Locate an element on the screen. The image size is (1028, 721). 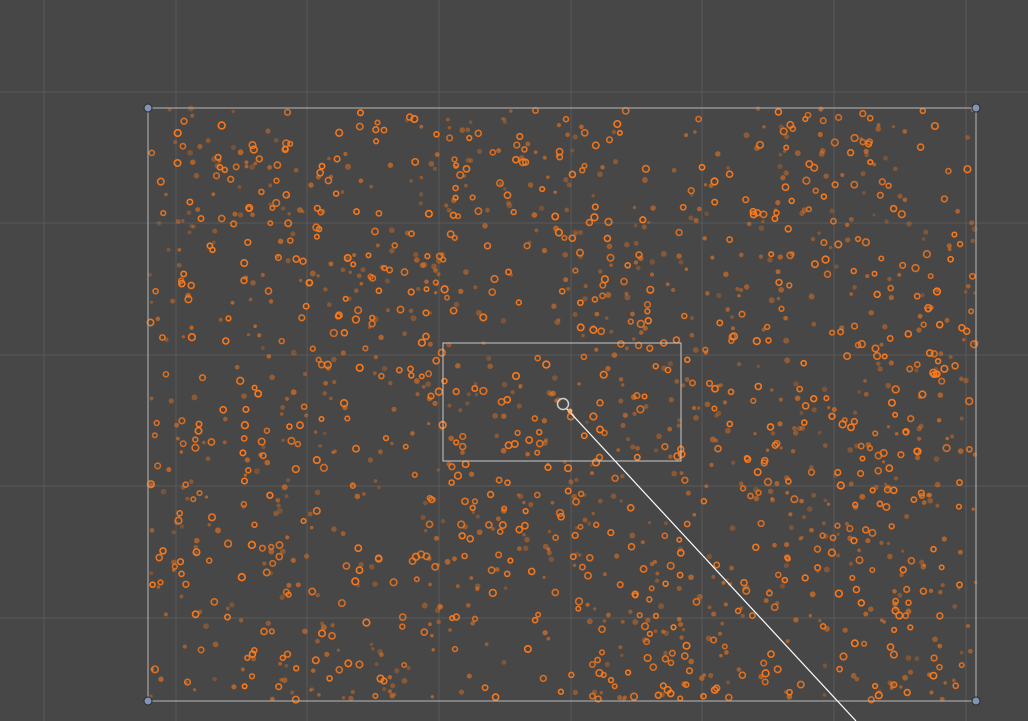
pivot-gizmo is located at coordinates (563, 404).